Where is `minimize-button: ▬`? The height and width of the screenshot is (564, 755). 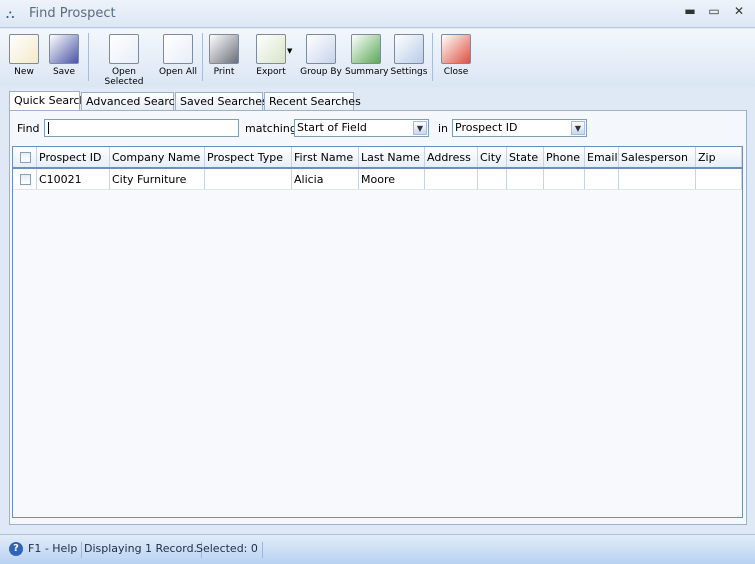
minimize-button: ▬ is located at coordinates (690, 11).